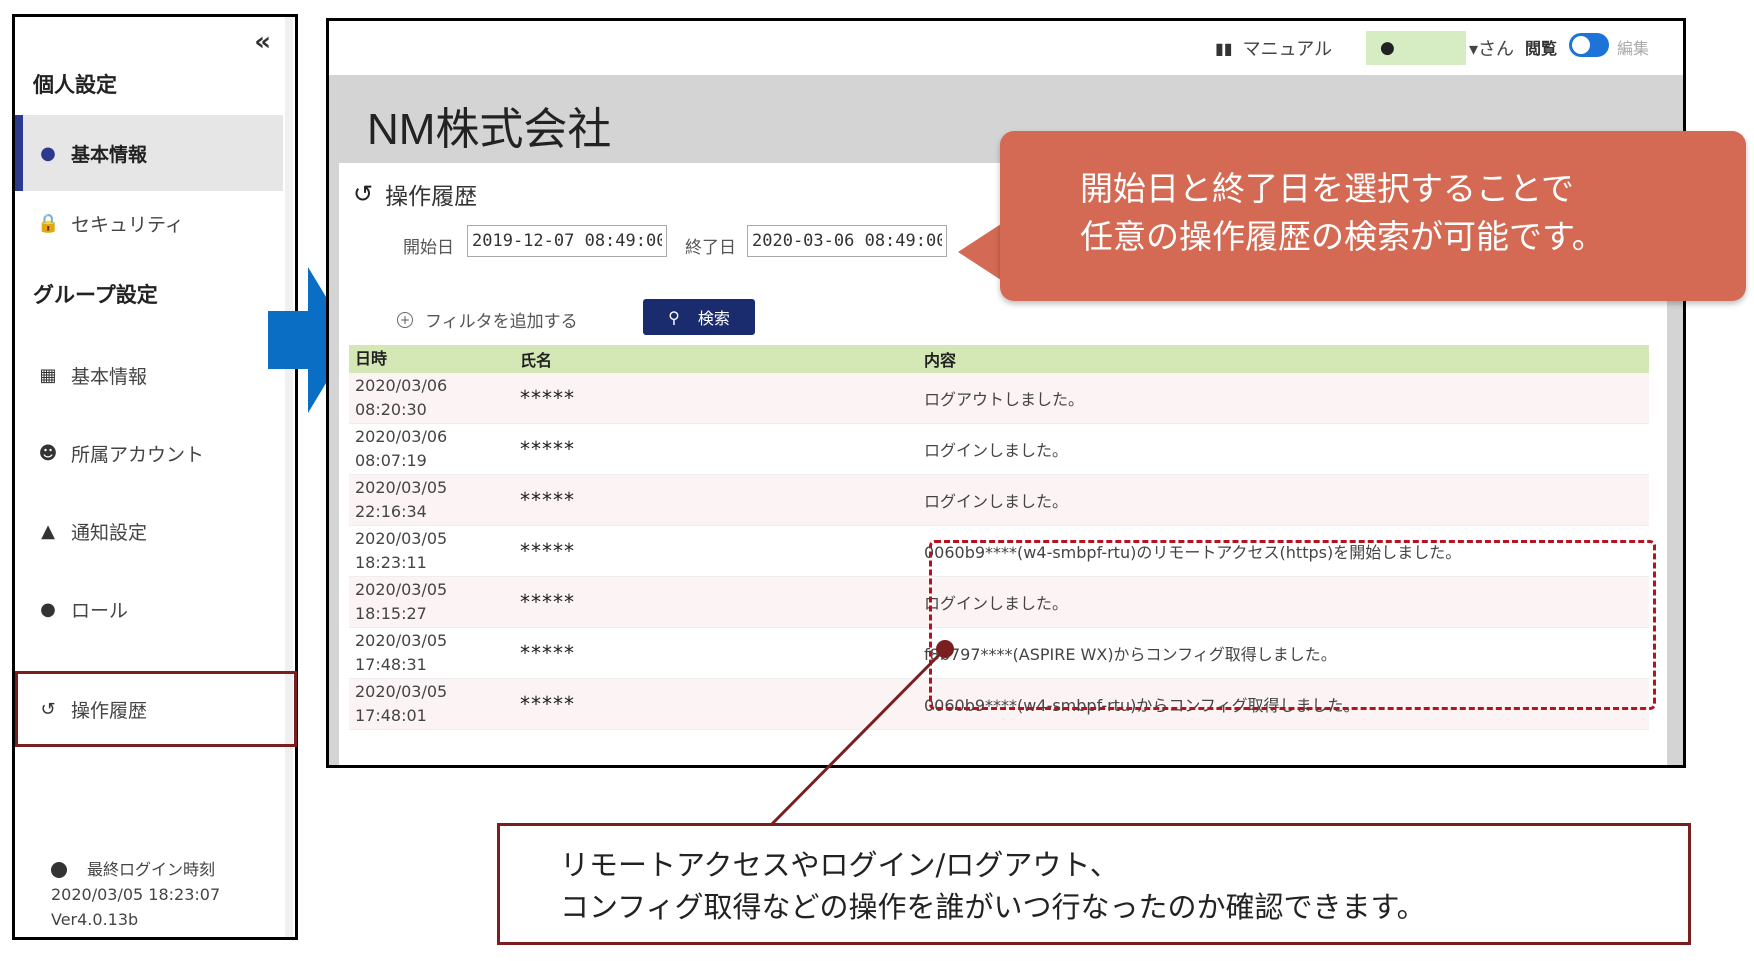 Image resolution: width=1754 pixels, height=961 pixels. What do you see at coordinates (993, 907) in the screenshot?
I see `callout-line: コンフィグ取得などの操作を誰がいつ行なったのか確認できます。` at bounding box center [993, 907].